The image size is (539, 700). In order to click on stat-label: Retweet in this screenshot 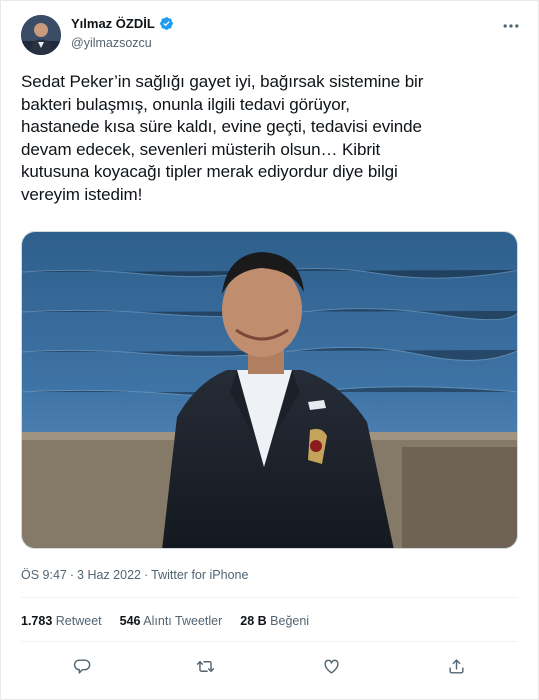, I will do `click(78, 621)`.